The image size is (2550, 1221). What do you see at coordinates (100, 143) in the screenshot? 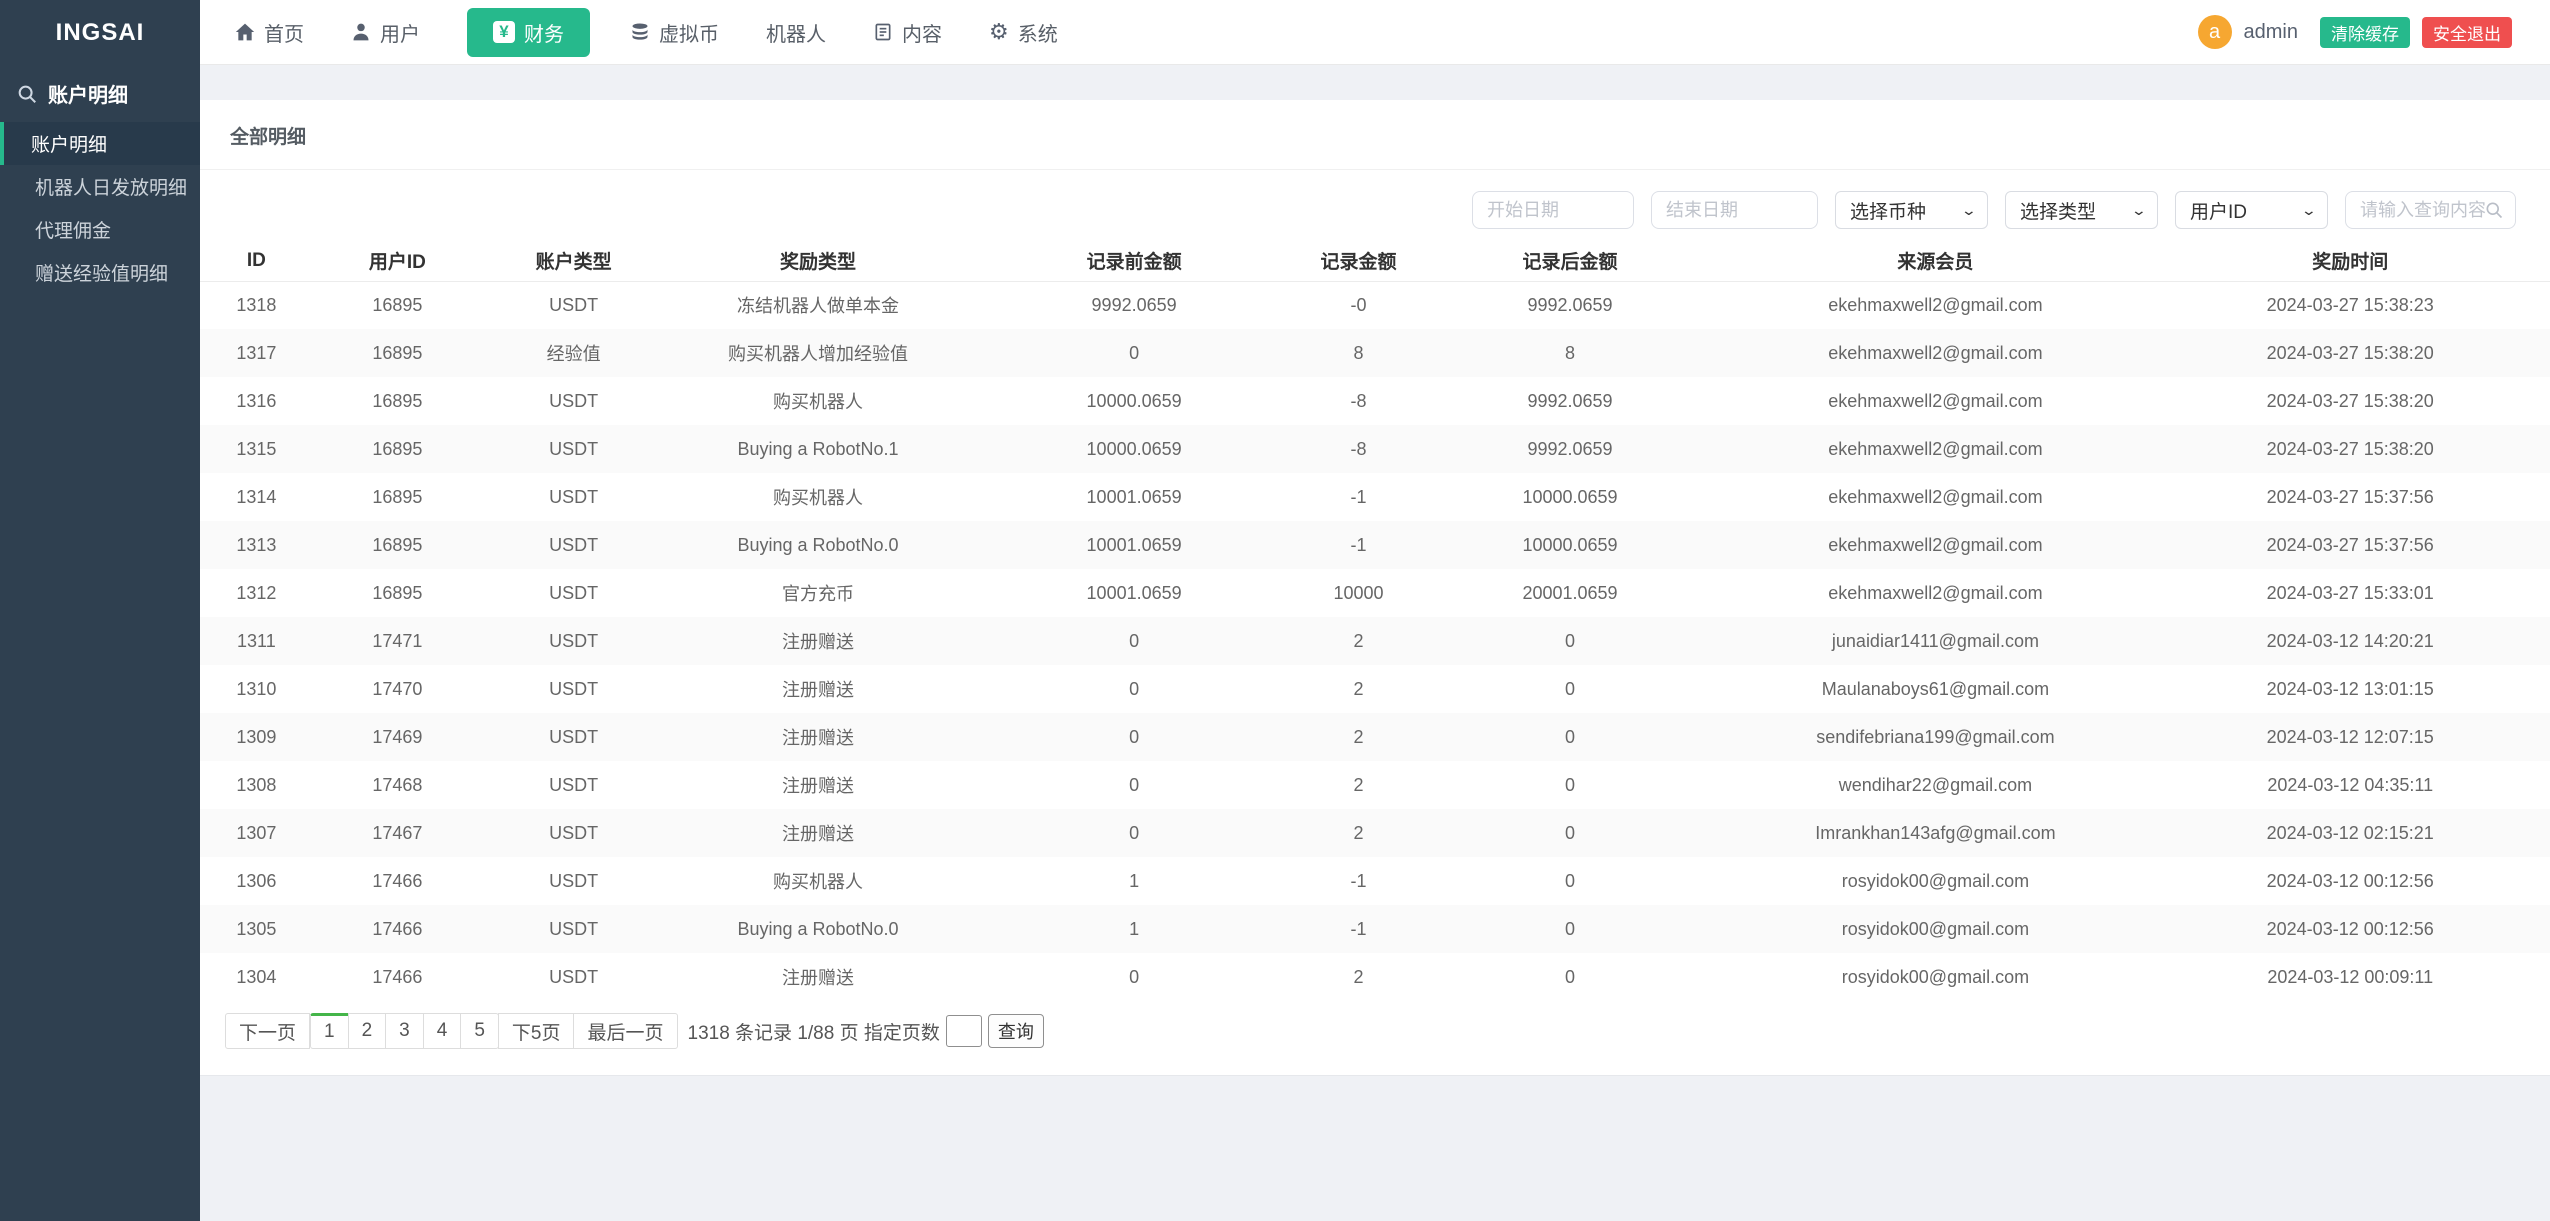
I see `sidebar-item-account-detail: 账户明细` at bounding box center [100, 143].